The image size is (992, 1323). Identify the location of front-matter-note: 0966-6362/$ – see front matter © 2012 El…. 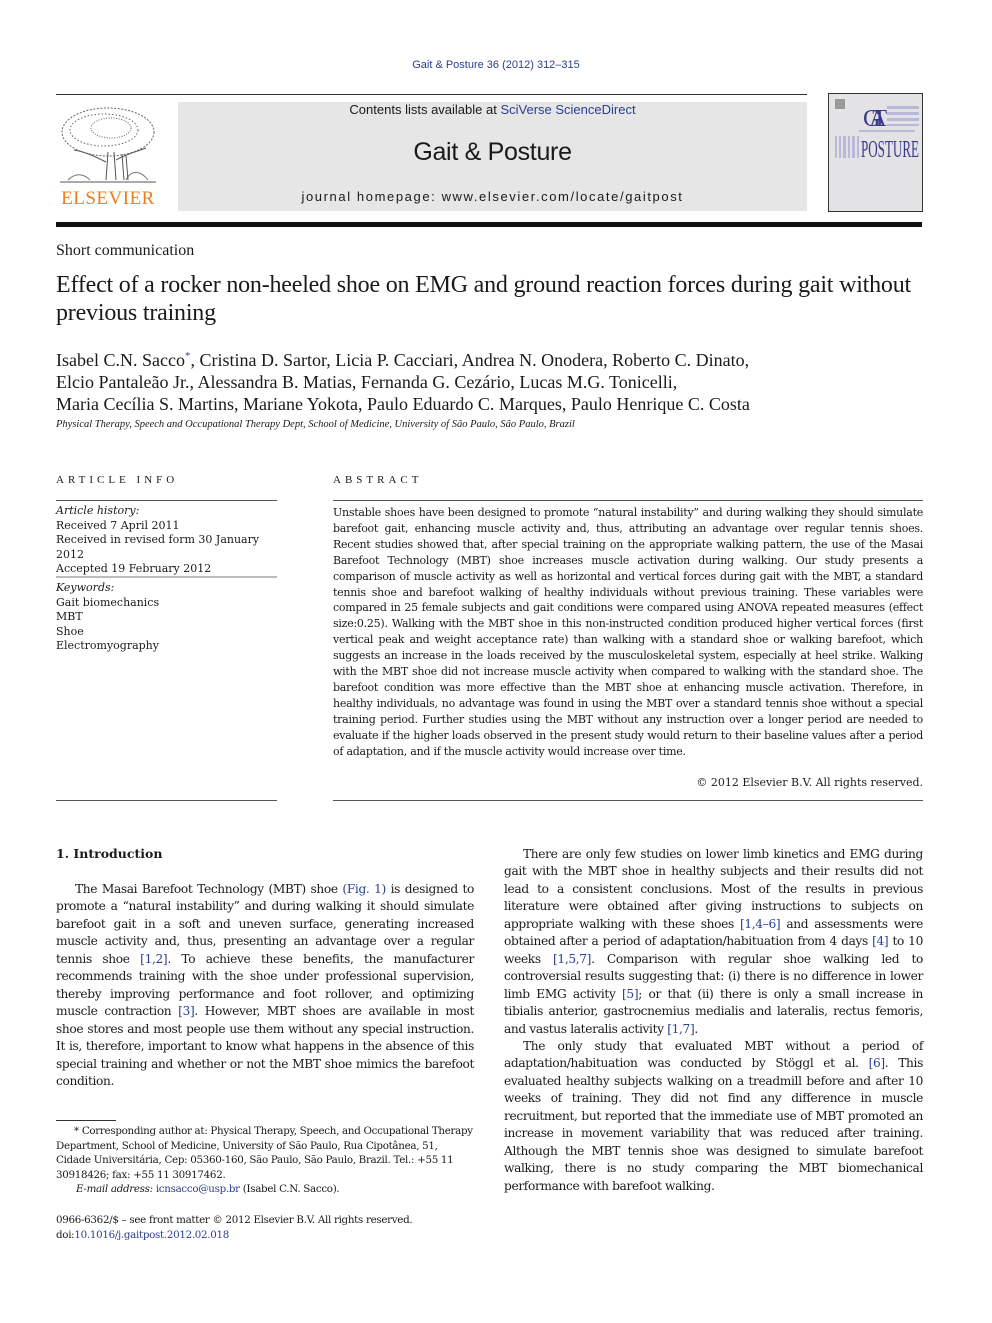
(234, 1219).